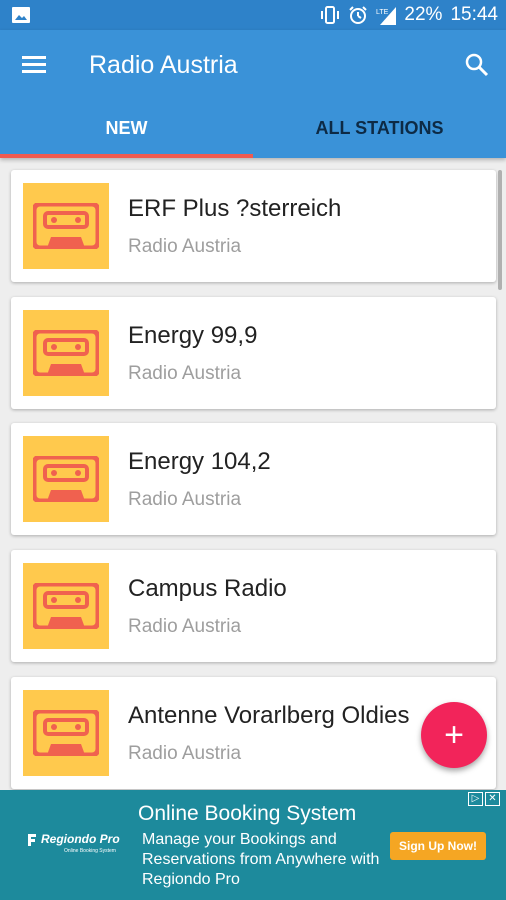 The image size is (506, 900). Describe the element at coordinates (32, 839) in the screenshot. I see `regiondo-logo-icon` at that location.